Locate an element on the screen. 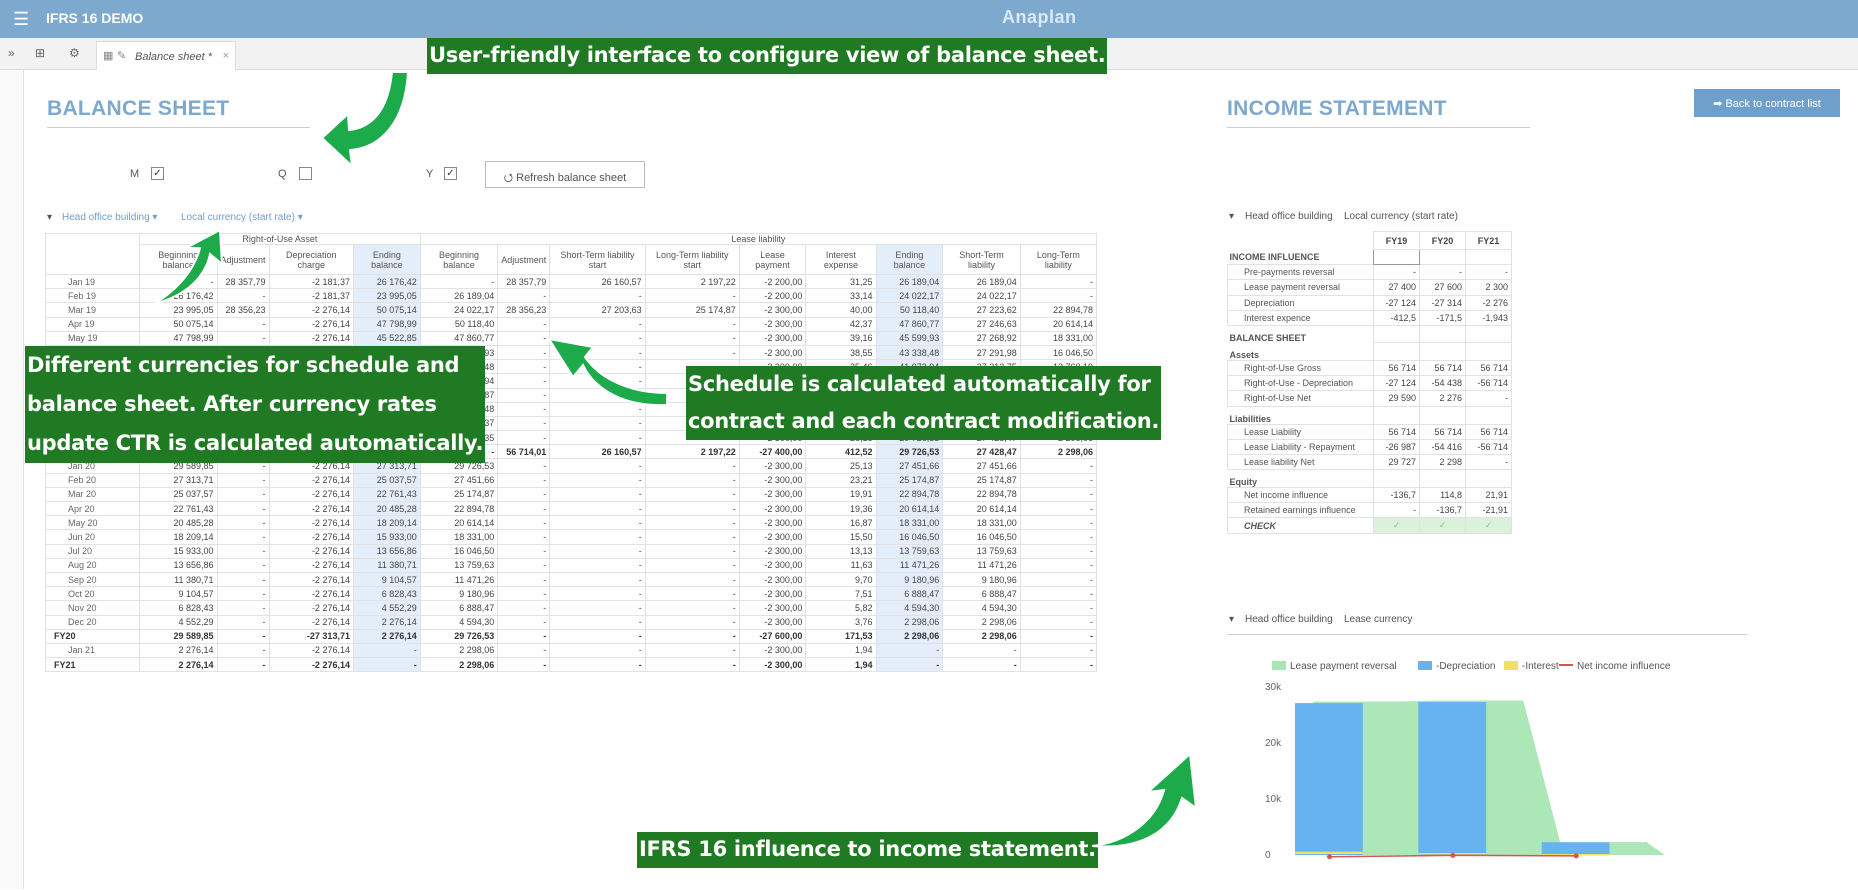 The width and height of the screenshot is (1858, 890). table-cell: -2 276 is located at coordinates (1488, 302).